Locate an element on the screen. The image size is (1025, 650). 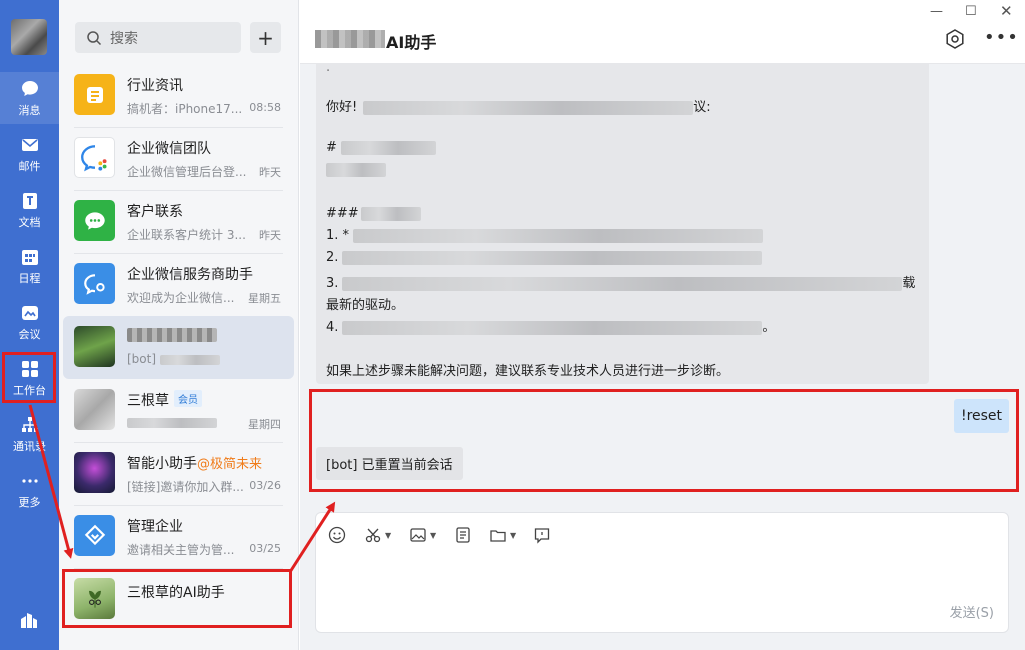
message-fragment: · is located at coordinates (328, 71).